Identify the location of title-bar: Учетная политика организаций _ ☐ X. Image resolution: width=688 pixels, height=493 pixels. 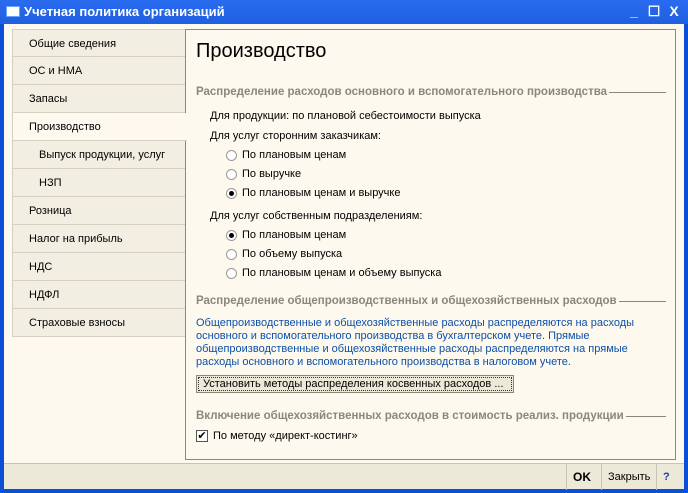
(344, 12).